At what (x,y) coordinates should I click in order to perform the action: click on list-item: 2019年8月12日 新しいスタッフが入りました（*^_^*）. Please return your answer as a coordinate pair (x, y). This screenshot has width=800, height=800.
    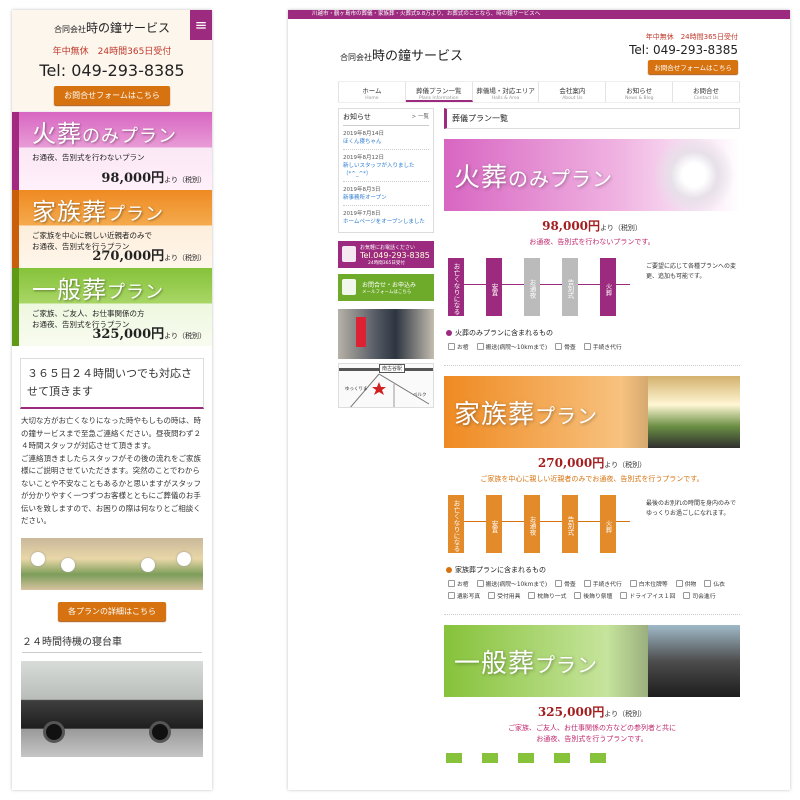
    Looking at the image, I should click on (386, 168).